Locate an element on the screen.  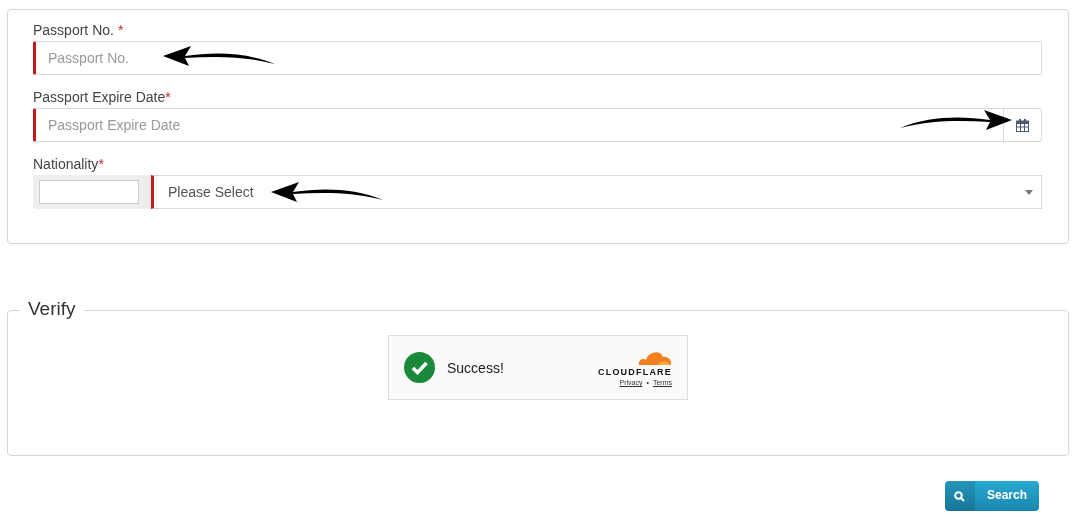
field-label: Passport No. is located at coordinates (73, 30).